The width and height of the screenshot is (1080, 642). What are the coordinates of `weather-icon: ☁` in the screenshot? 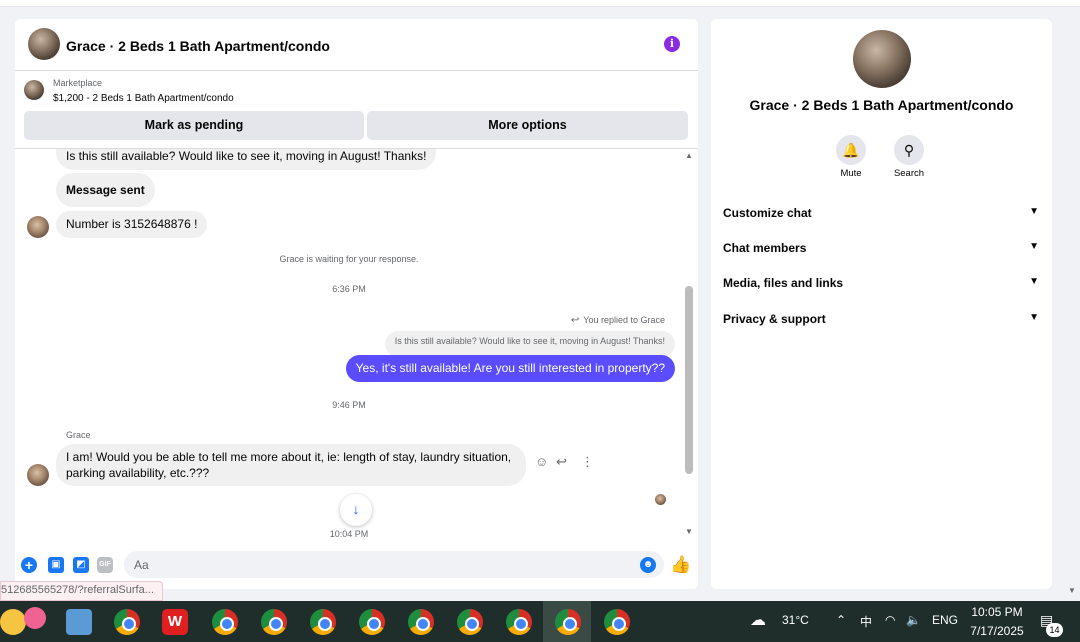 It's located at (758, 620).